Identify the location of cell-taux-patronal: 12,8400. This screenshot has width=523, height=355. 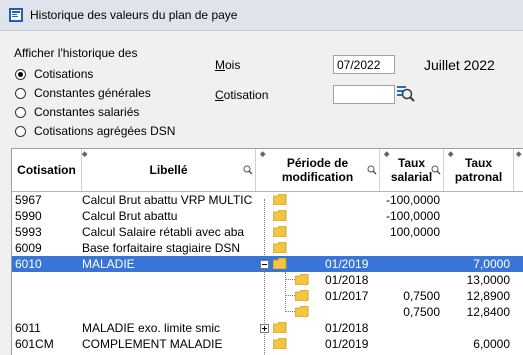
(488, 312).